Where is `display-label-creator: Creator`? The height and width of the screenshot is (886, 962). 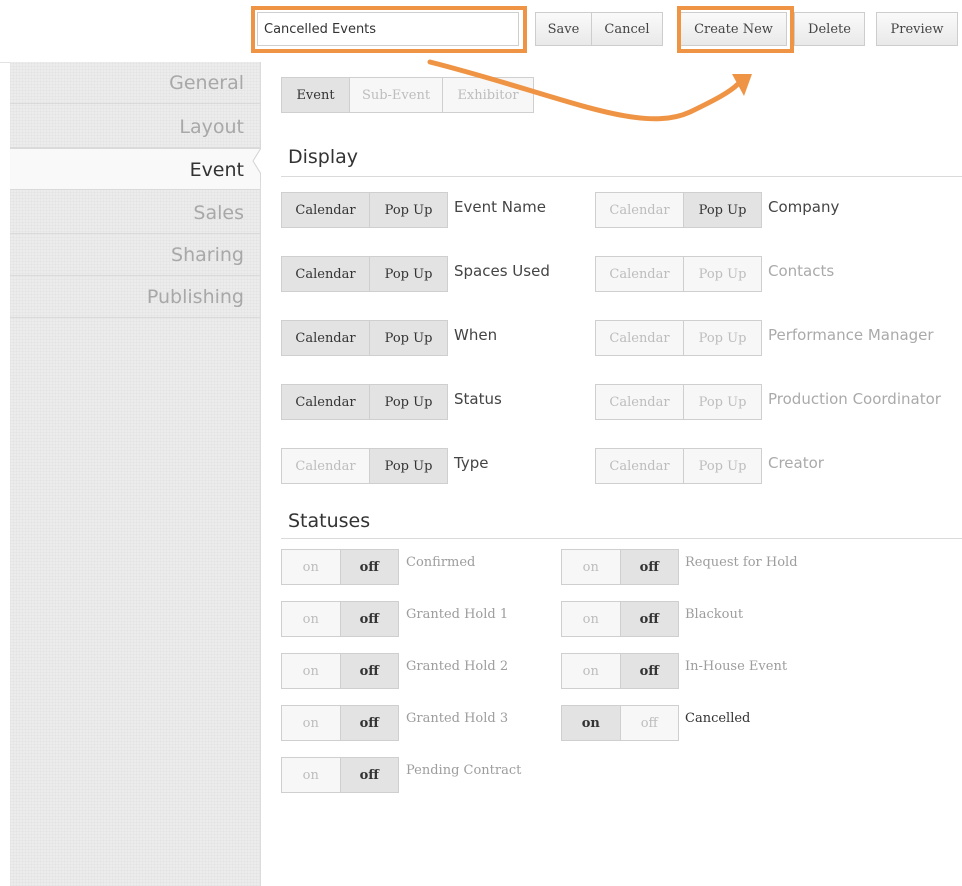 display-label-creator: Creator is located at coordinates (796, 463).